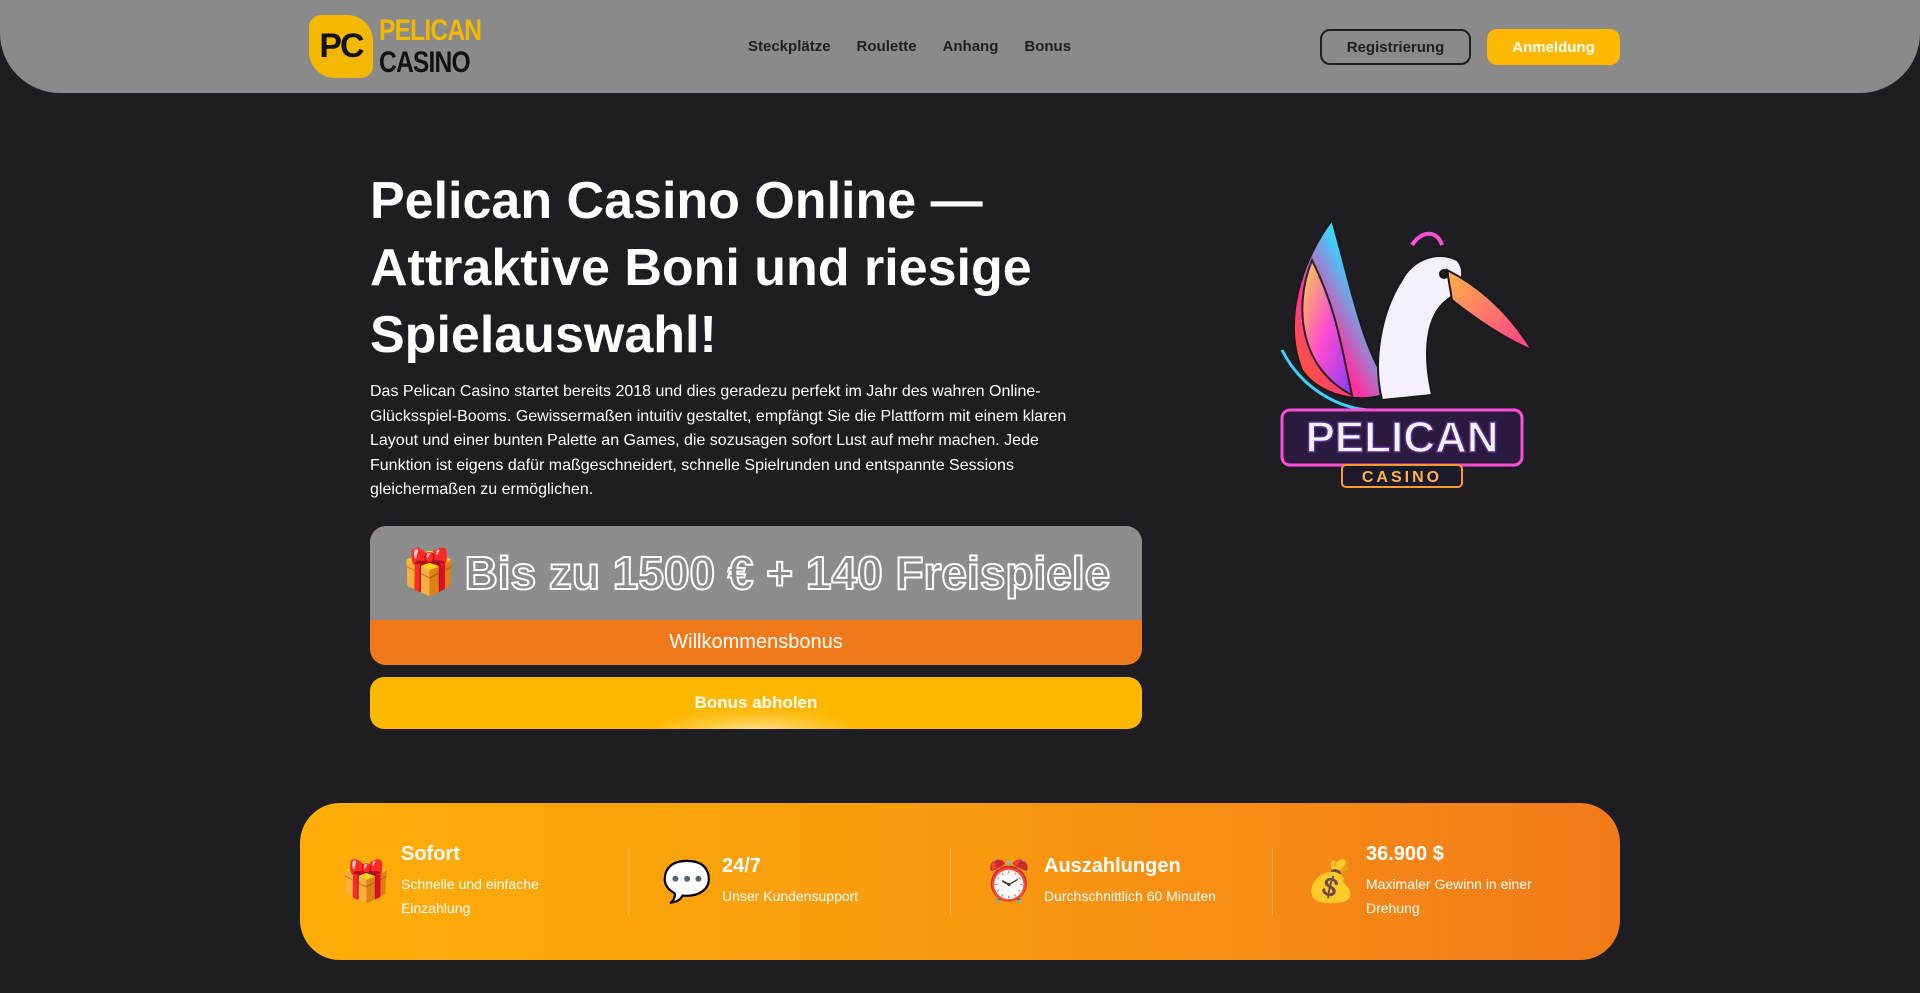 The height and width of the screenshot is (993, 1920). Describe the element at coordinates (470, 896) in the screenshot. I see `stat-description: Schnelle und einfache Einzahlung` at that location.